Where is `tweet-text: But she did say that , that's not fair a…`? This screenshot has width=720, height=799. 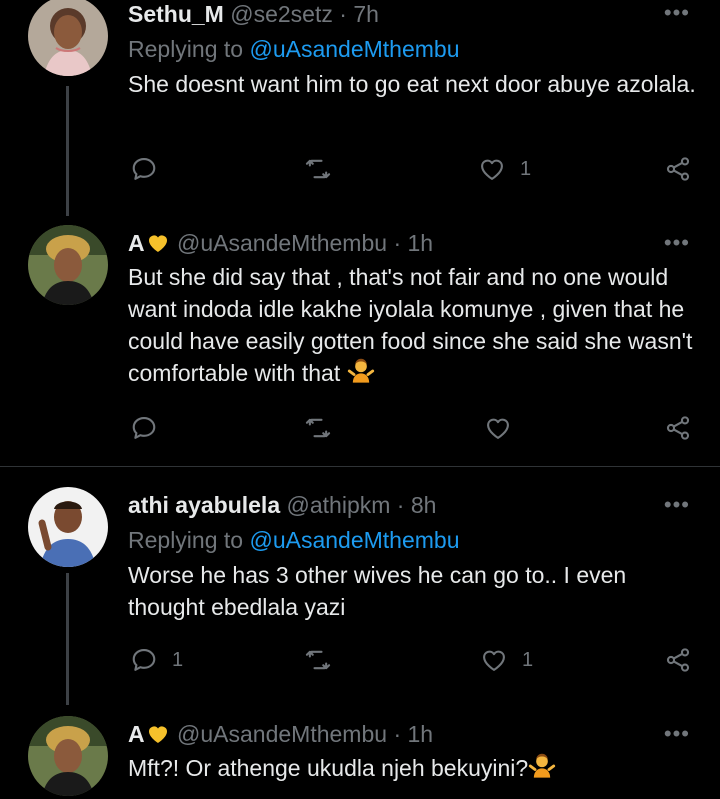 tweet-text: But she did say that , that's not fair a… is located at coordinates (414, 325).